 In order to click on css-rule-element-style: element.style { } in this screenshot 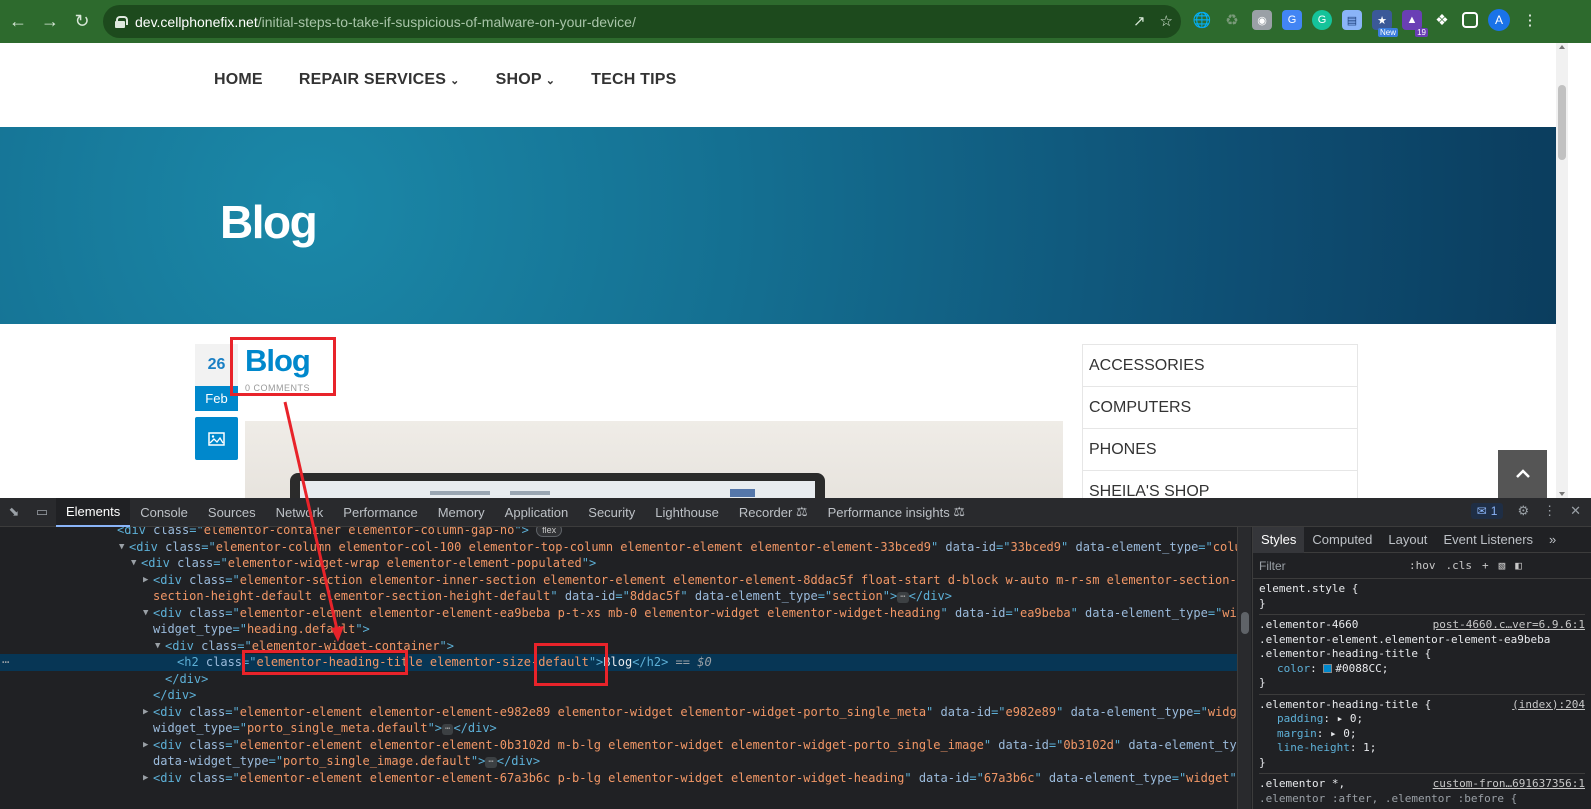, I will do `click(1422, 598)`.